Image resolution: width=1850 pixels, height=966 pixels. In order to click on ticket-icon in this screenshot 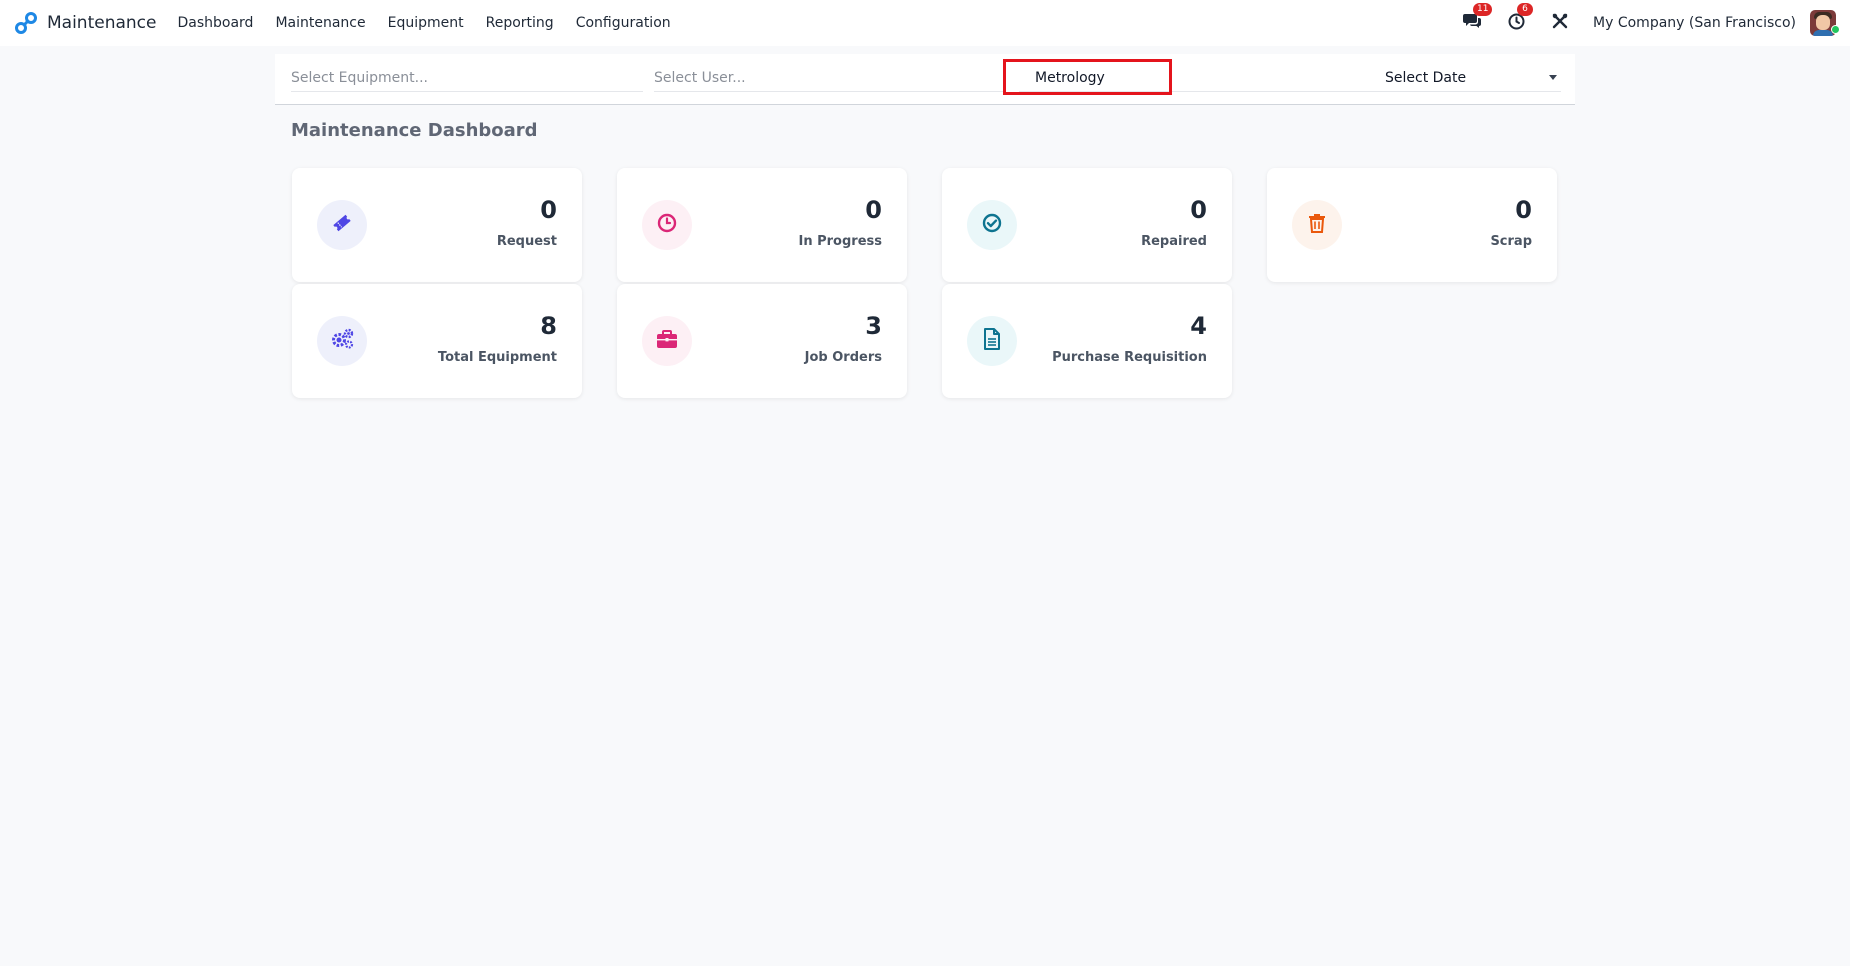, I will do `click(342, 225)`.